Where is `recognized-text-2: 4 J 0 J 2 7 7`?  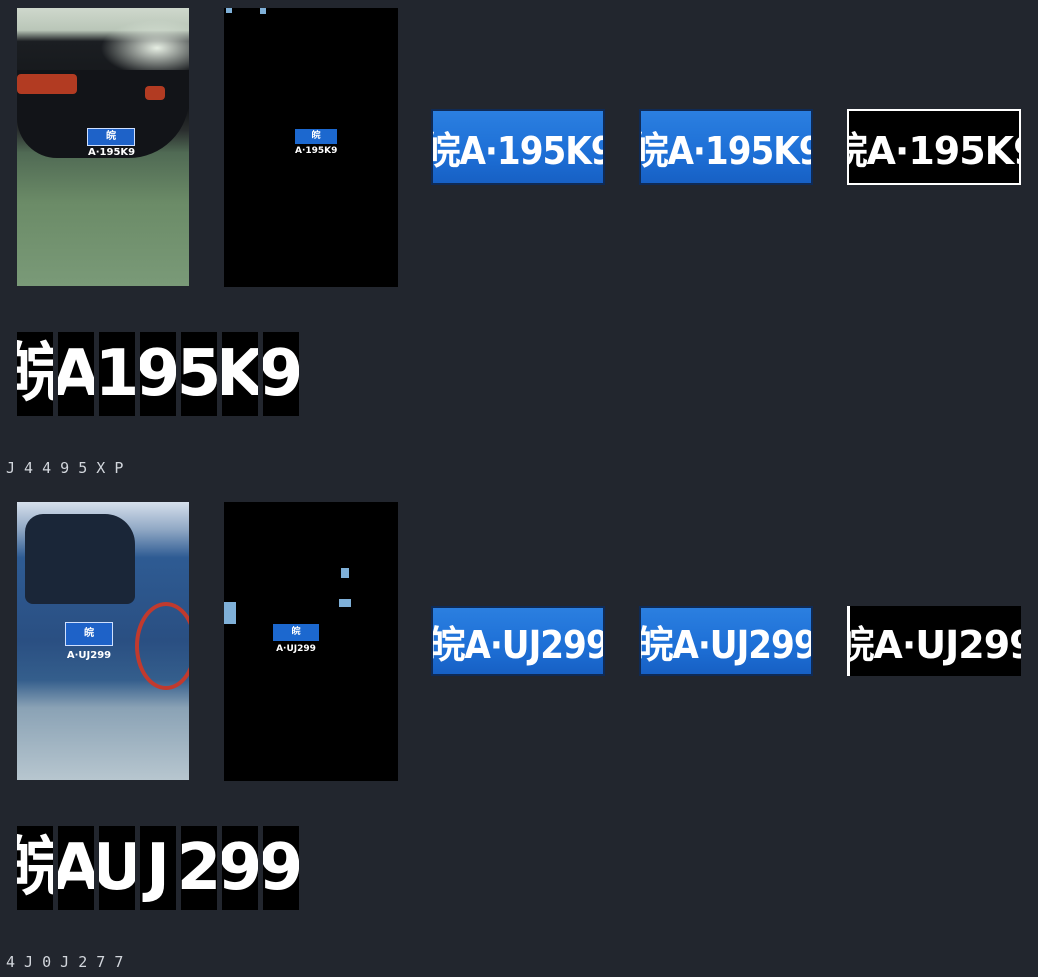 recognized-text-2: 4 J 0 J 2 7 7 is located at coordinates (65, 962).